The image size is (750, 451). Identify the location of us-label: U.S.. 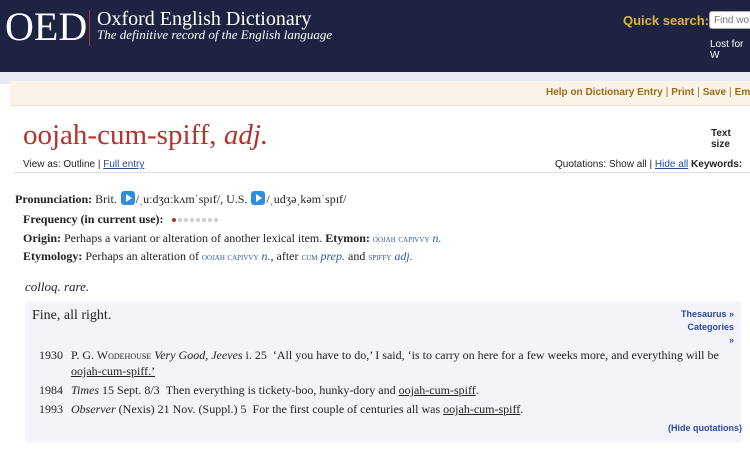
(237, 199).